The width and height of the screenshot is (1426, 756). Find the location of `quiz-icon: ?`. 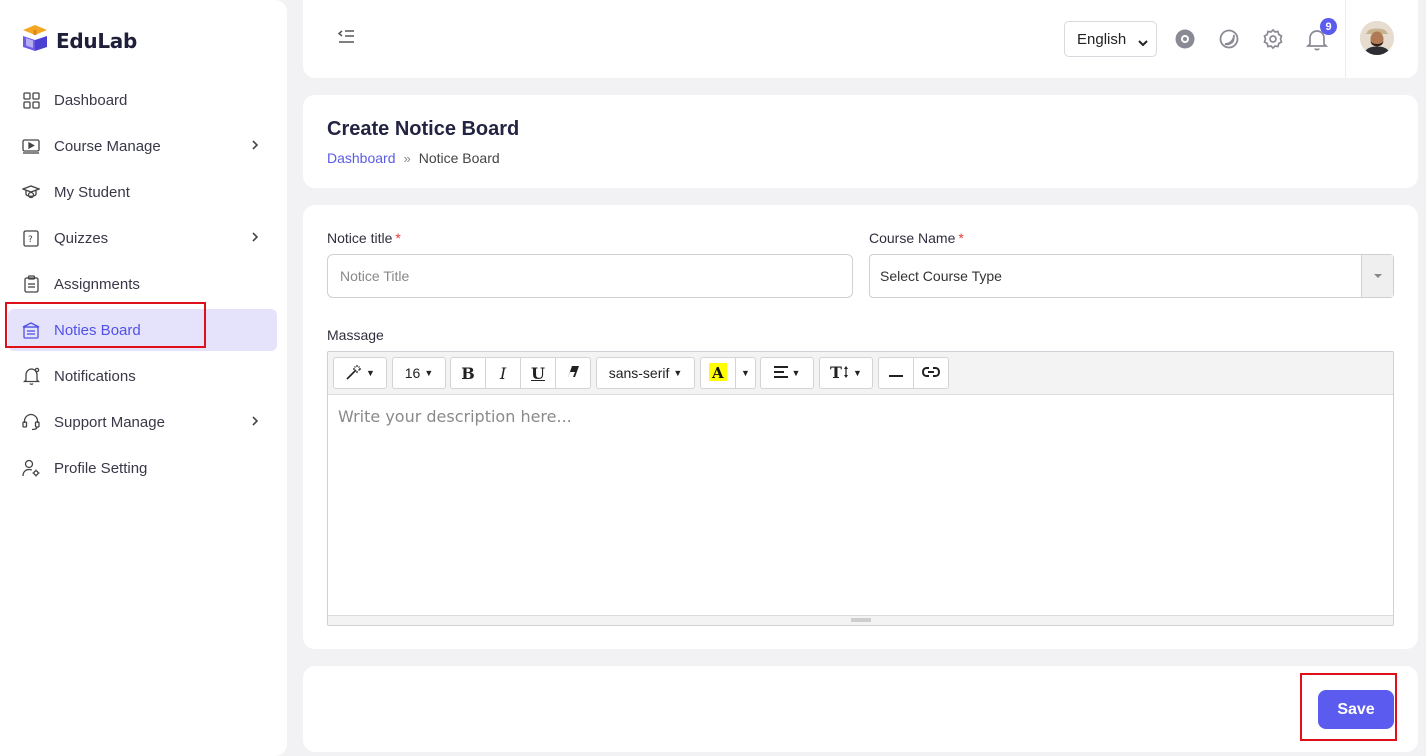

quiz-icon: ? is located at coordinates (31, 238).